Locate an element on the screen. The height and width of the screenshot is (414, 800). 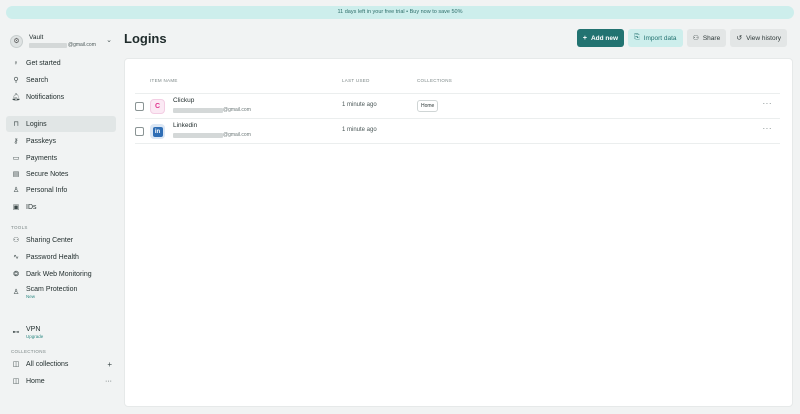
table-row: in Linkedin @gmail.com 1 minute ago ··· is located at coordinates (457, 131).